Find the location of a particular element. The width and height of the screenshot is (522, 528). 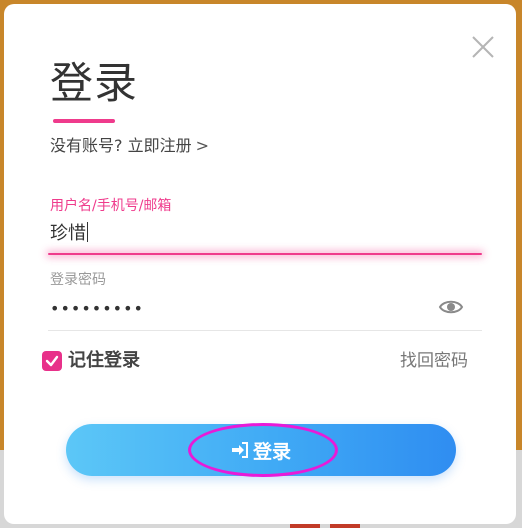

check-icon is located at coordinates (52, 361).